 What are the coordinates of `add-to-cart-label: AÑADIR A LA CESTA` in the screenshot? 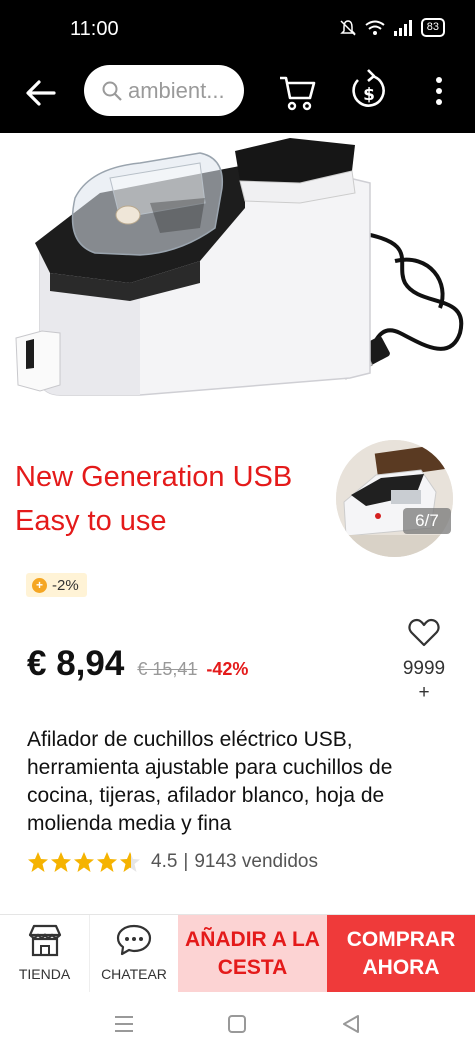 It's located at (252, 953).